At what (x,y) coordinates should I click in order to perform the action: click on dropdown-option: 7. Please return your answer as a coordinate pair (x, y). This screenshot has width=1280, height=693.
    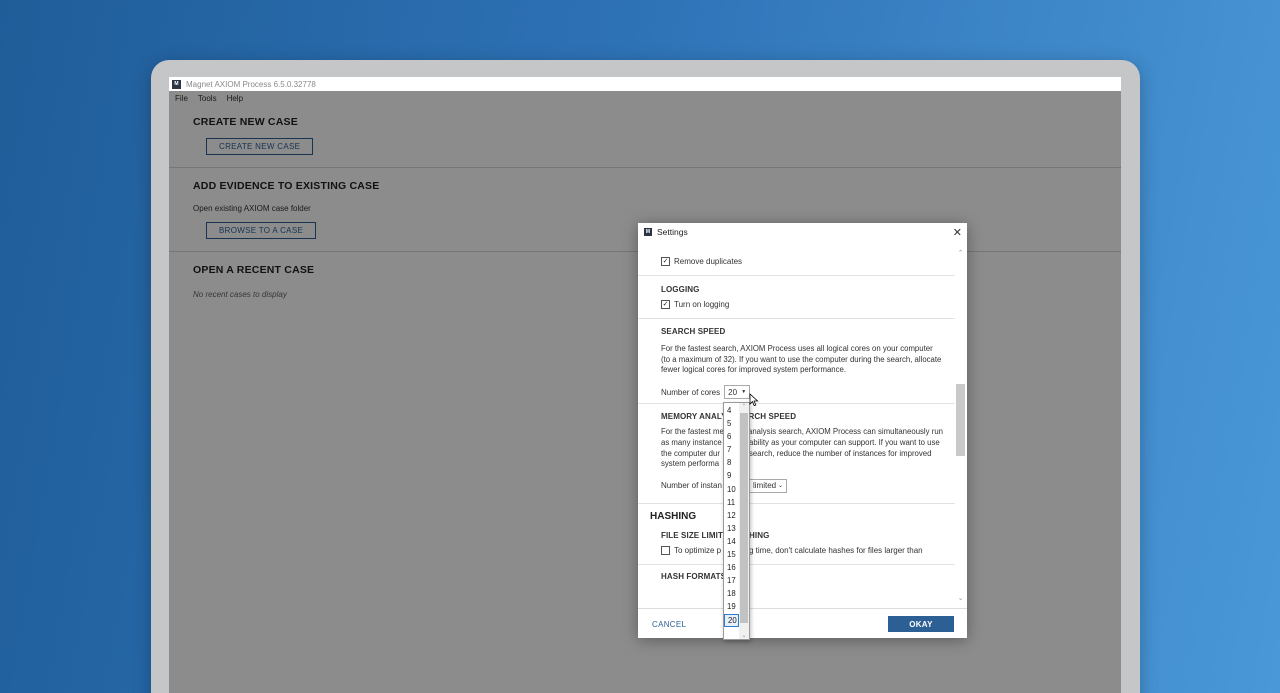
    Looking at the image, I should click on (731, 449).